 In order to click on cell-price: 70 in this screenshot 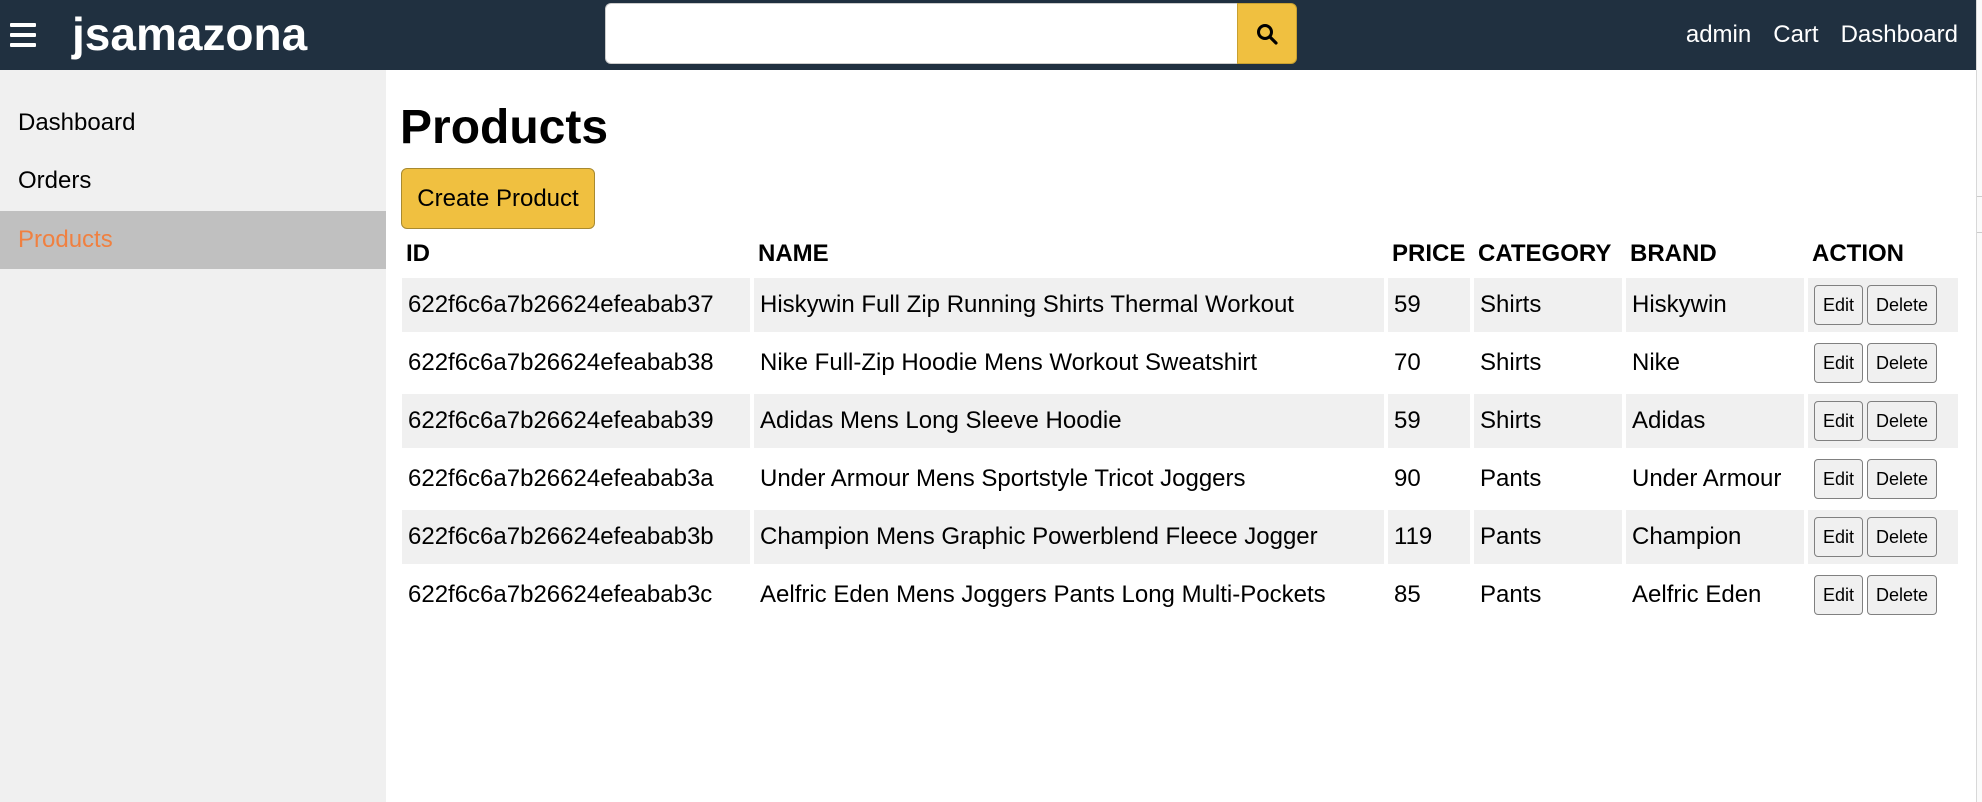, I will do `click(1407, 362)`.